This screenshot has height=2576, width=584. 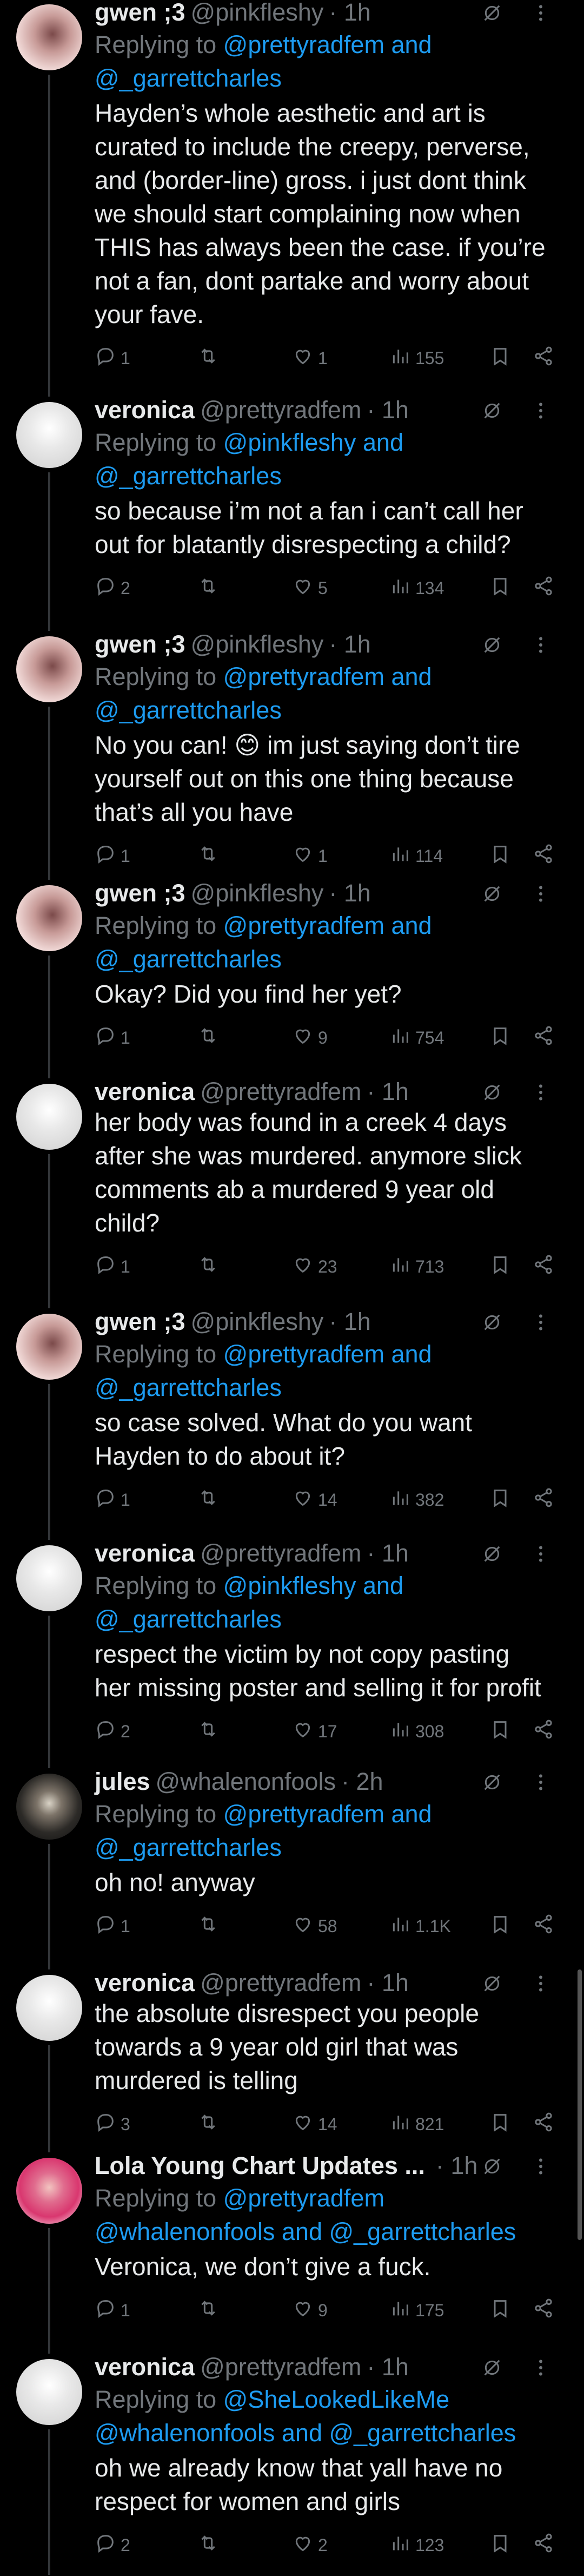 I want to click on scrollbar, so click(x=580, y=2104).